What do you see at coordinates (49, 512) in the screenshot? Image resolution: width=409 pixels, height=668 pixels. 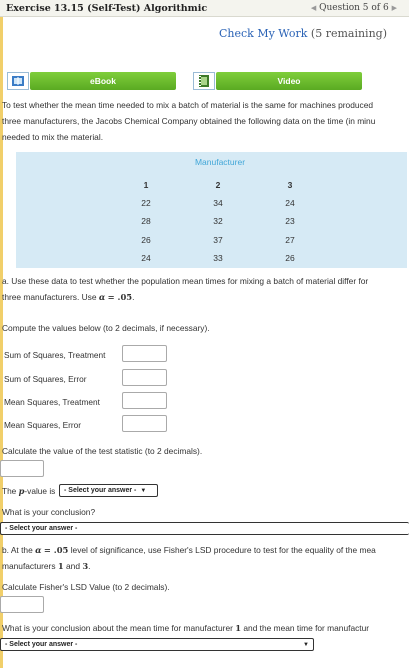 I see `conclusion-question: What is your conclusion?` at bounding box center [49, 512].